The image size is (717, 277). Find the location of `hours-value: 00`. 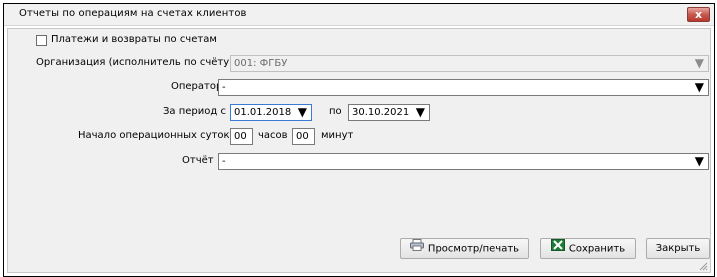

hours-value: 00 is located at coordinates (240, 136).